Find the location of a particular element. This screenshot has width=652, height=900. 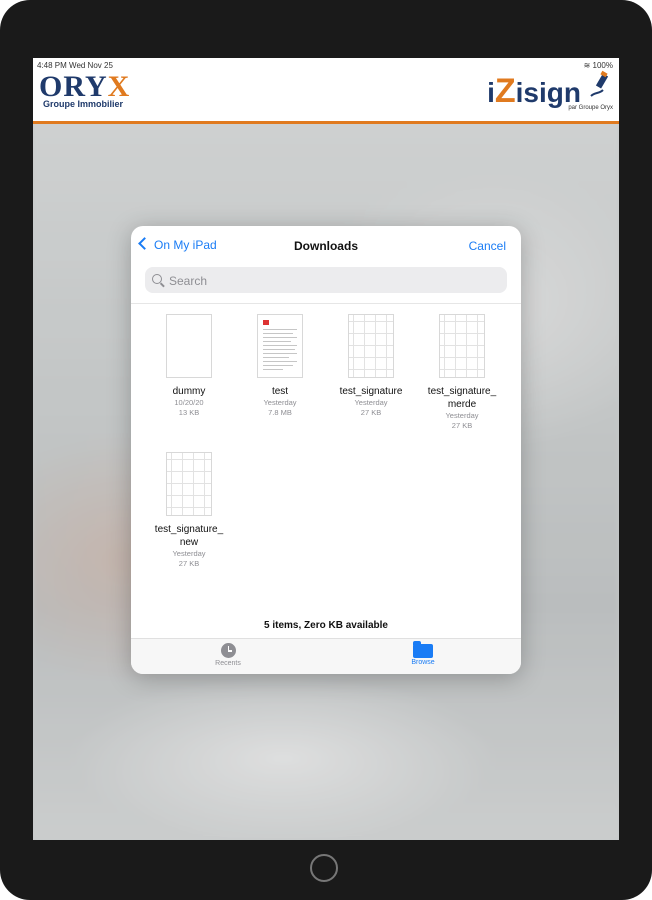

file-item-dummy: dummy 10/20/20 13 KB is located at coordinates (189, 366).